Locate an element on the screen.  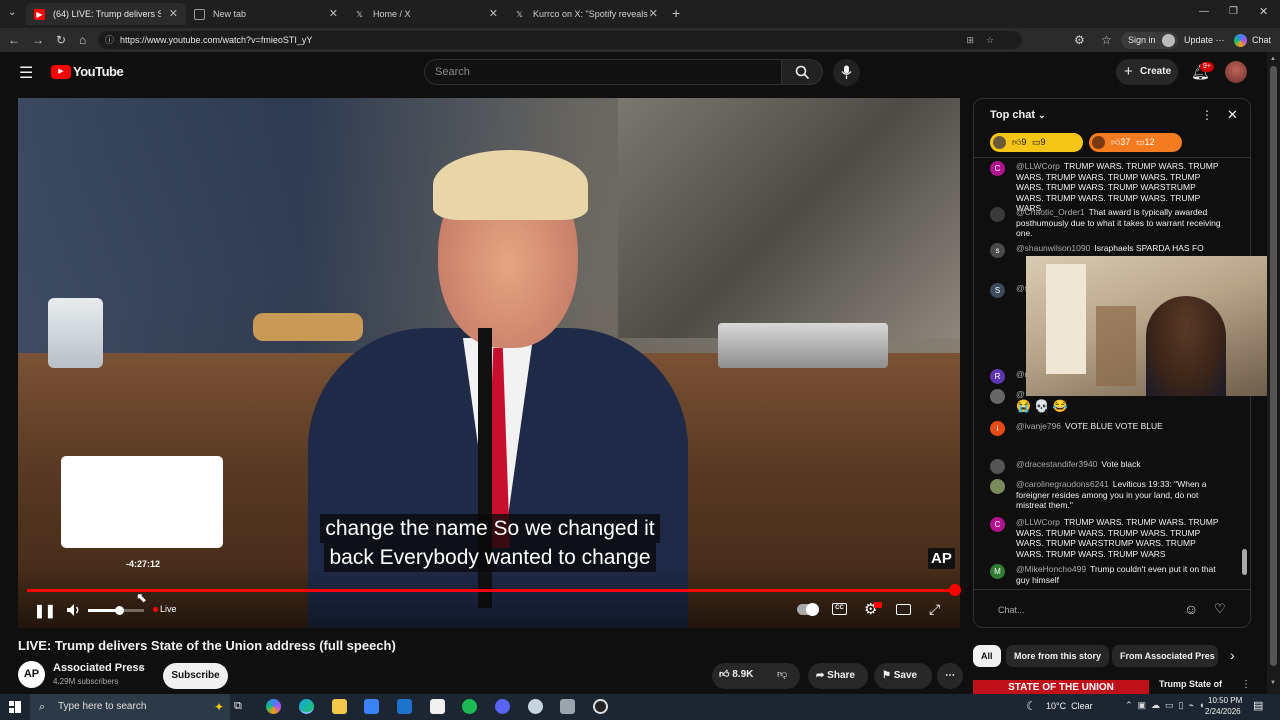
channel-avatar: AP is located at coordinates (31, 674).